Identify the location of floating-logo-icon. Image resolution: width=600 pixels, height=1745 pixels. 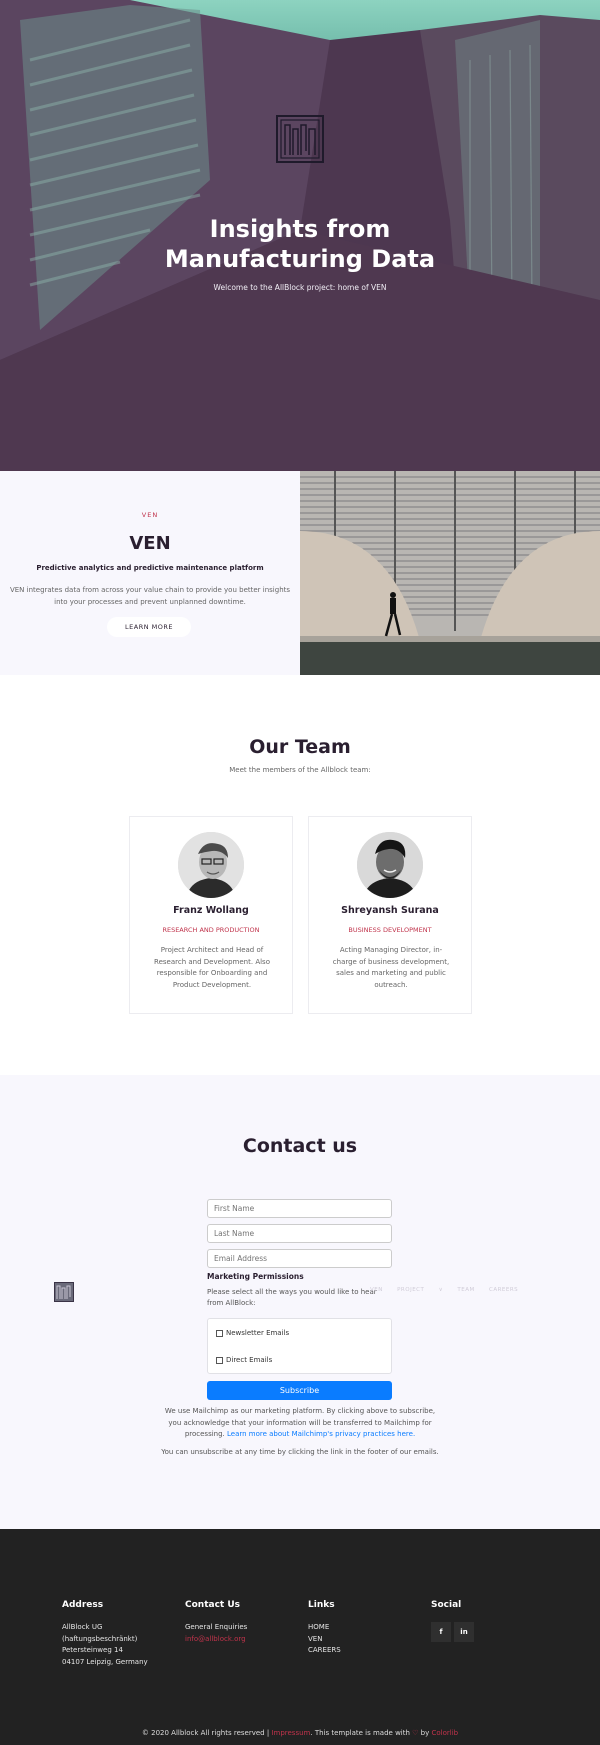
(64, 1292).